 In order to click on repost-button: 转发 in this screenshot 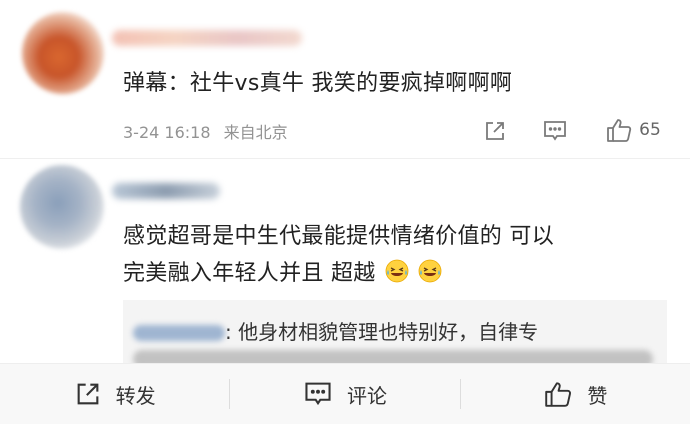, I will do `click(114, 394)`.